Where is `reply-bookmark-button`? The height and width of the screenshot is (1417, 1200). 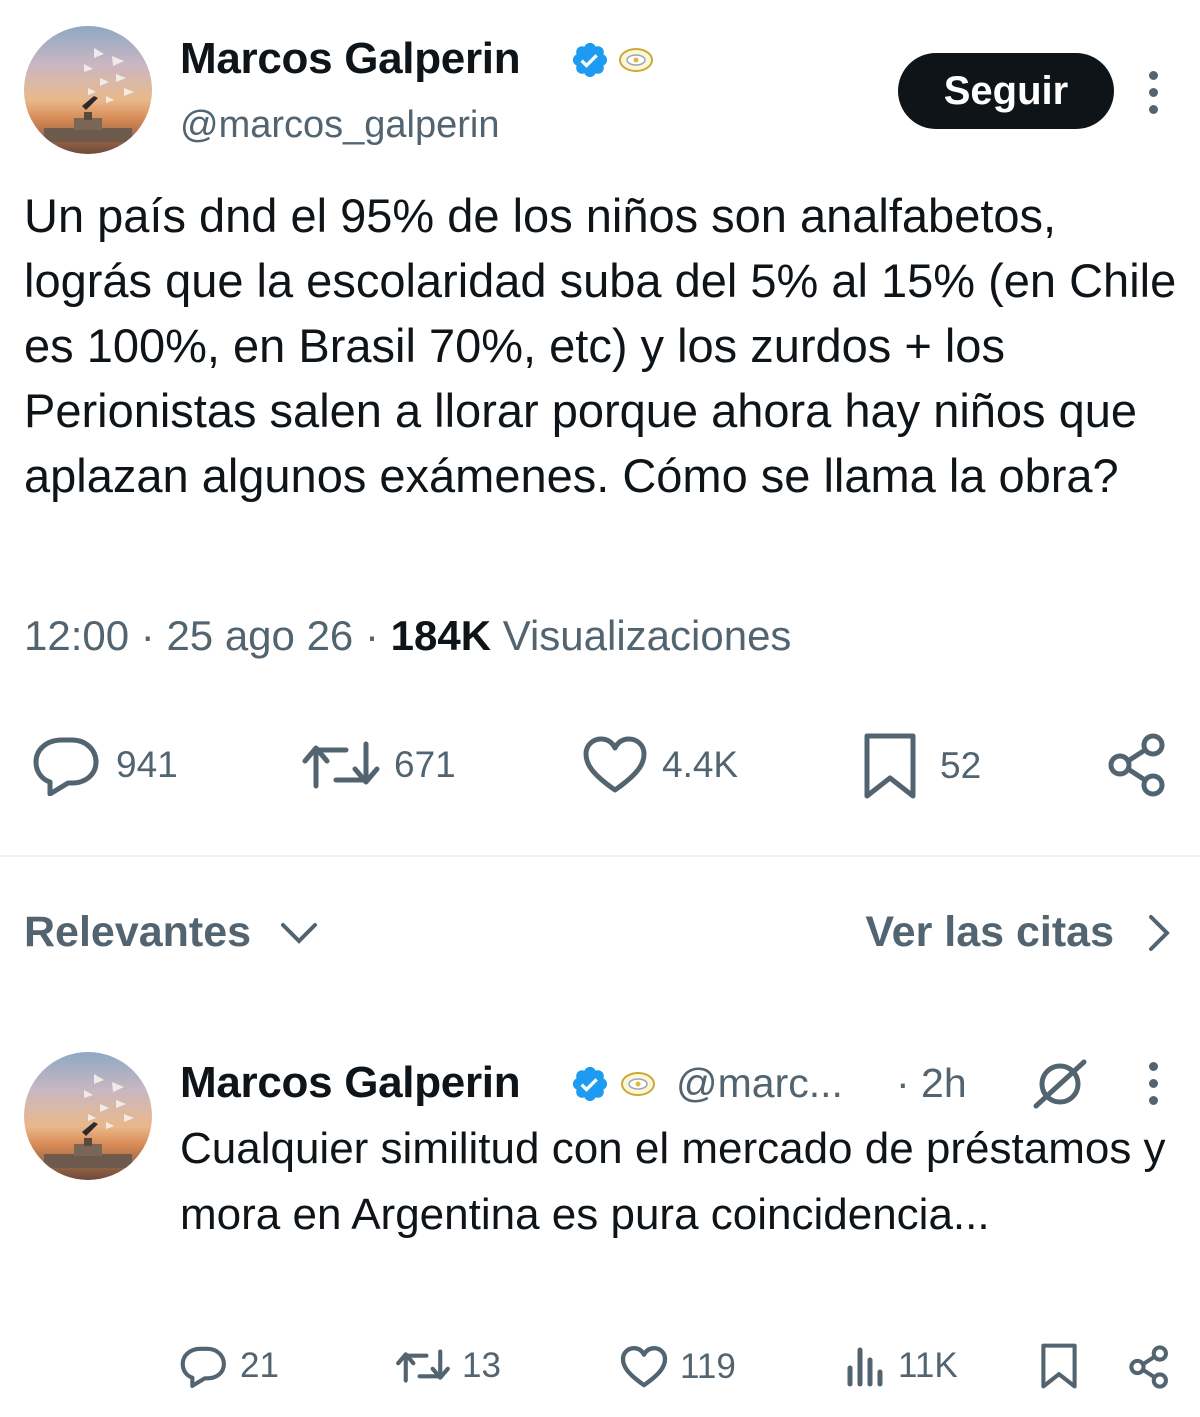
reply-bookmark-button is located at coordinates (1059, 1366).